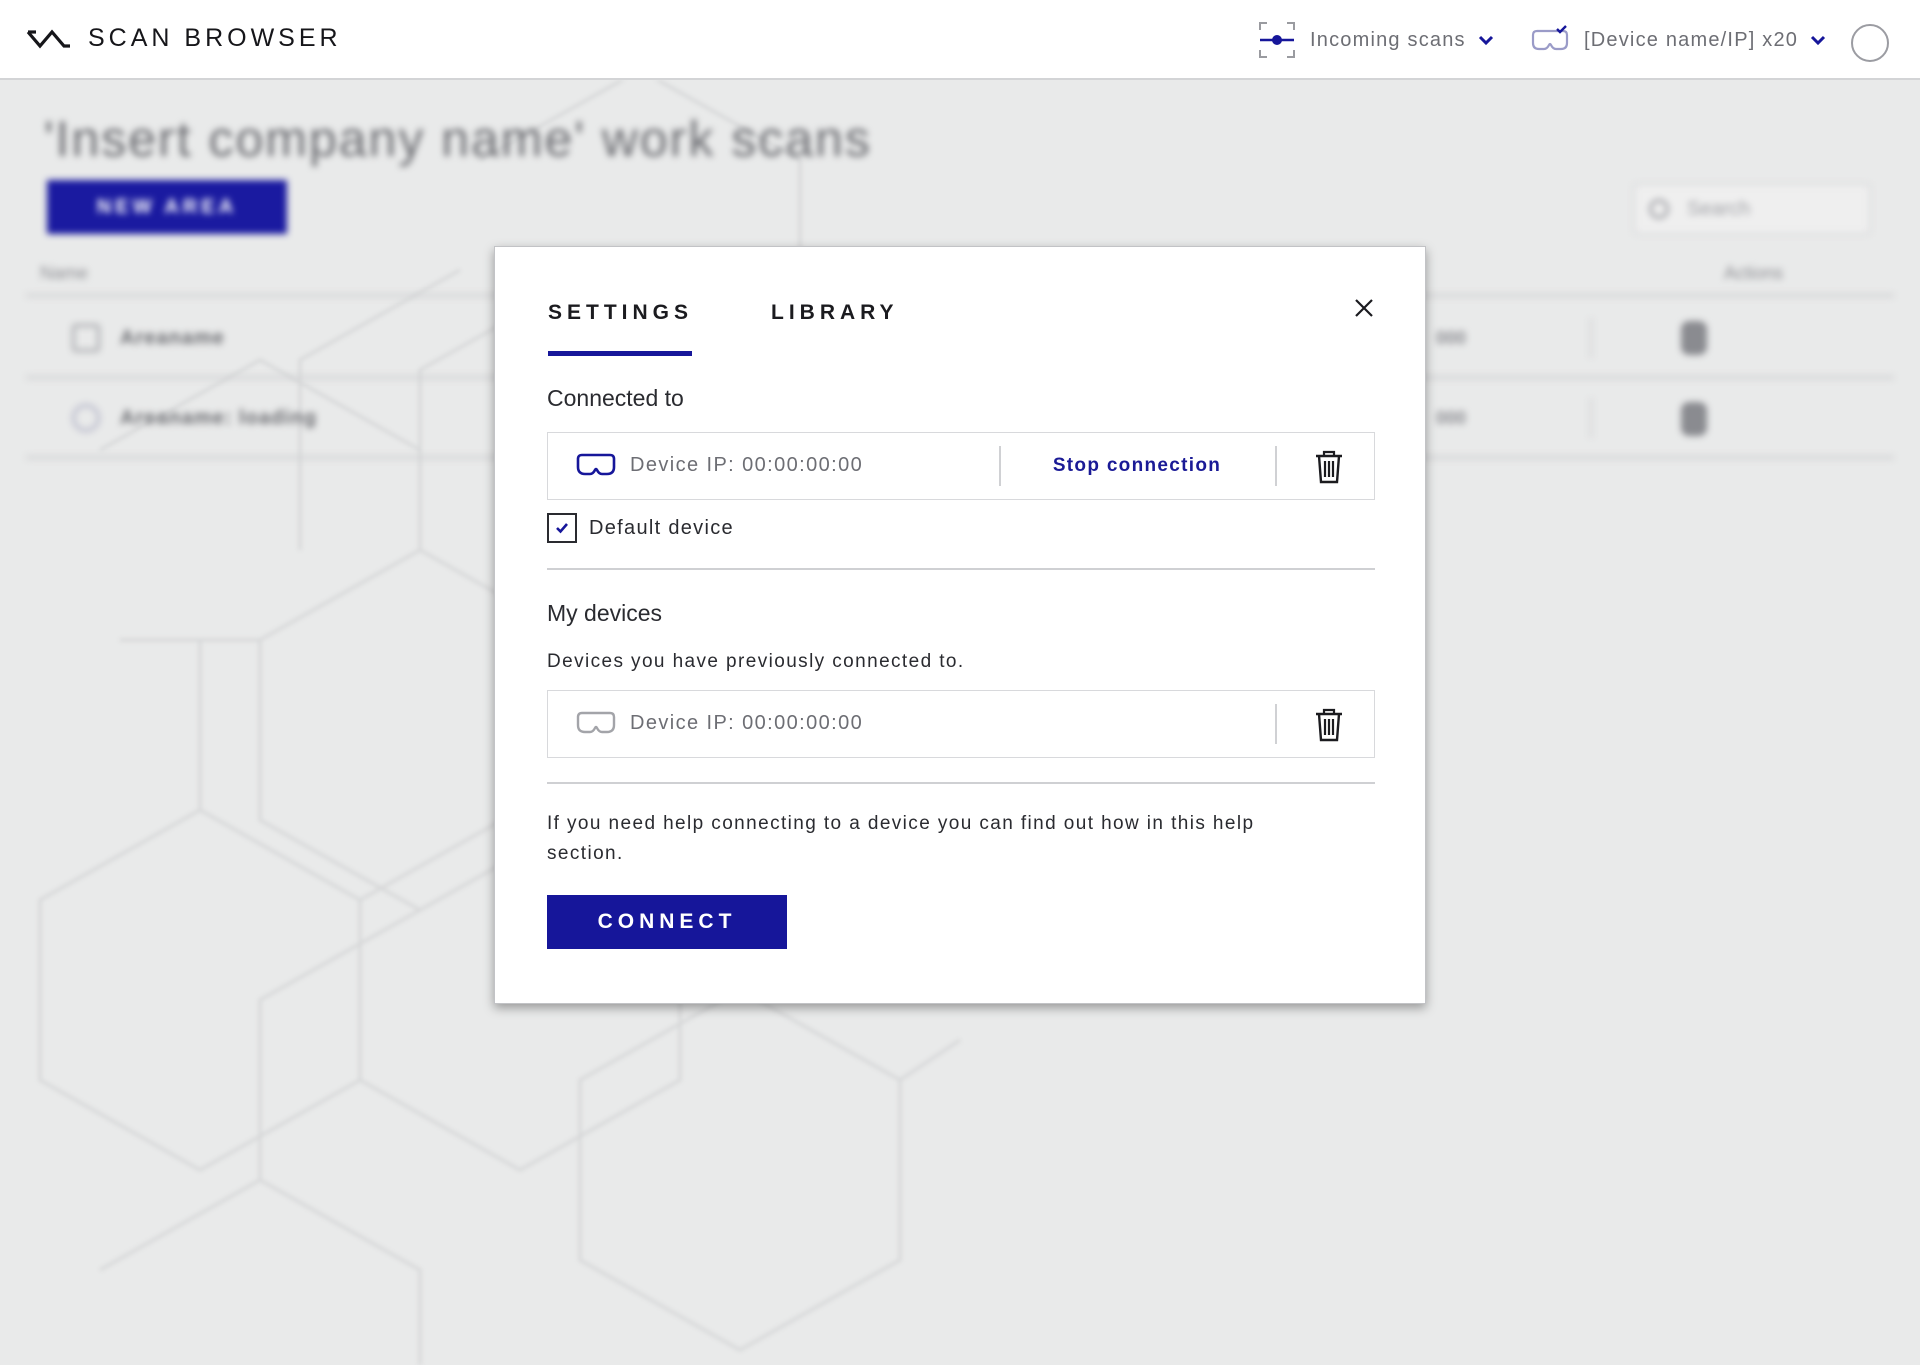 Image resolution: width=1920 pixels, height=1365 pixels. Describe the element at coordinates (667, 922) in the screenshot. I see `connect-button: CONNECT` at that location.